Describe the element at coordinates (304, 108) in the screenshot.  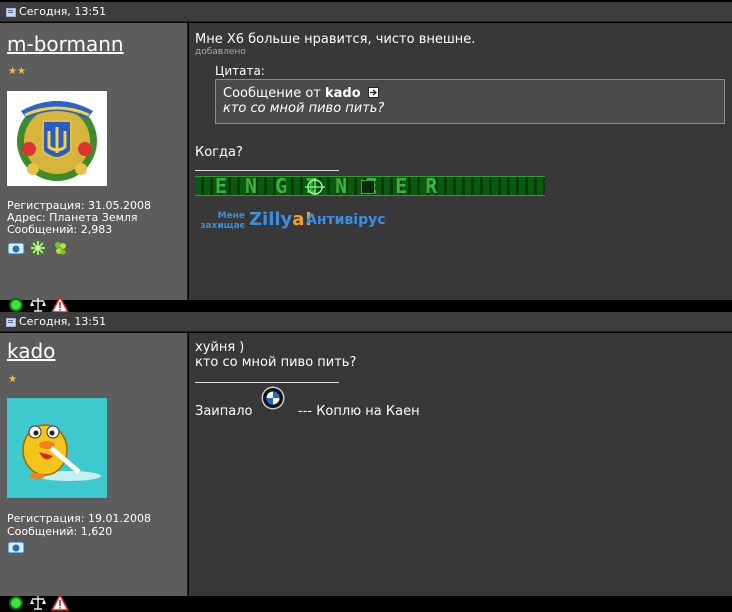
I see `quote-text: кто со мной пиво пить?` at that location.